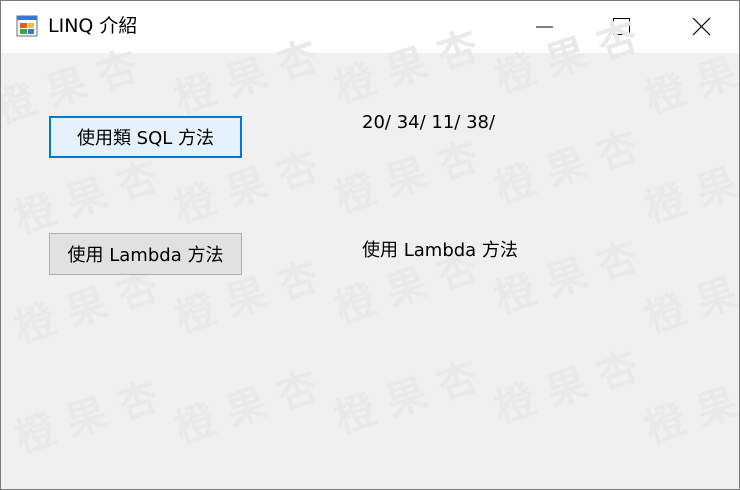 The height and width of the screenshot is (490, 740). What do you see at coordinates (370, 27) in the screenshot?
I see `title-bar: LINQ 介紹` at bounding box center [370, 27].